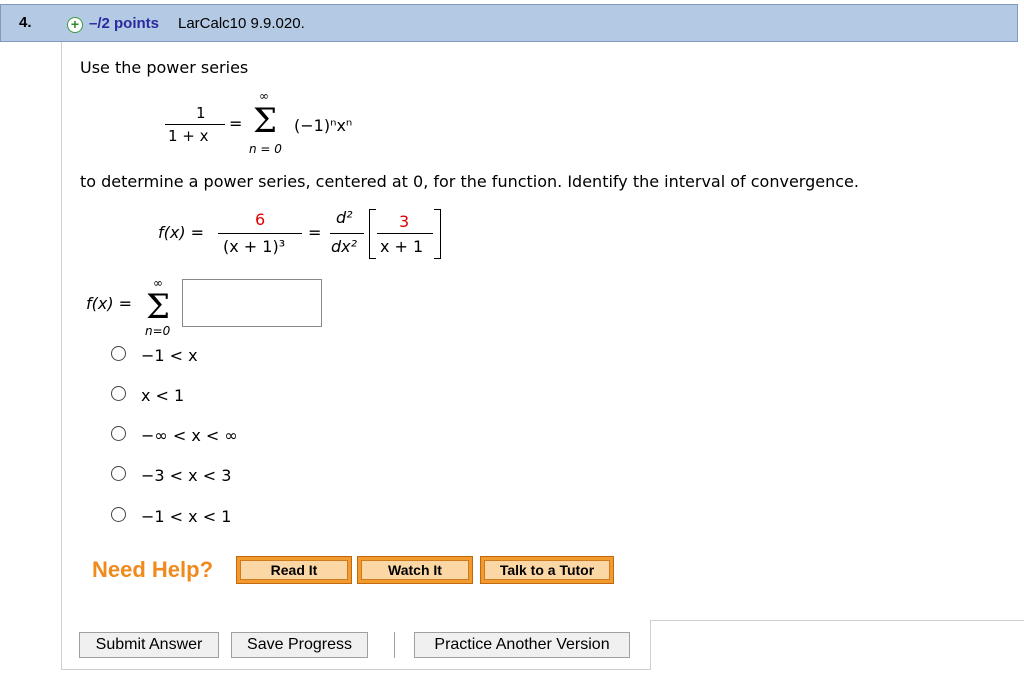  I want to click on read-it-label: Read It, so click(294, 570).